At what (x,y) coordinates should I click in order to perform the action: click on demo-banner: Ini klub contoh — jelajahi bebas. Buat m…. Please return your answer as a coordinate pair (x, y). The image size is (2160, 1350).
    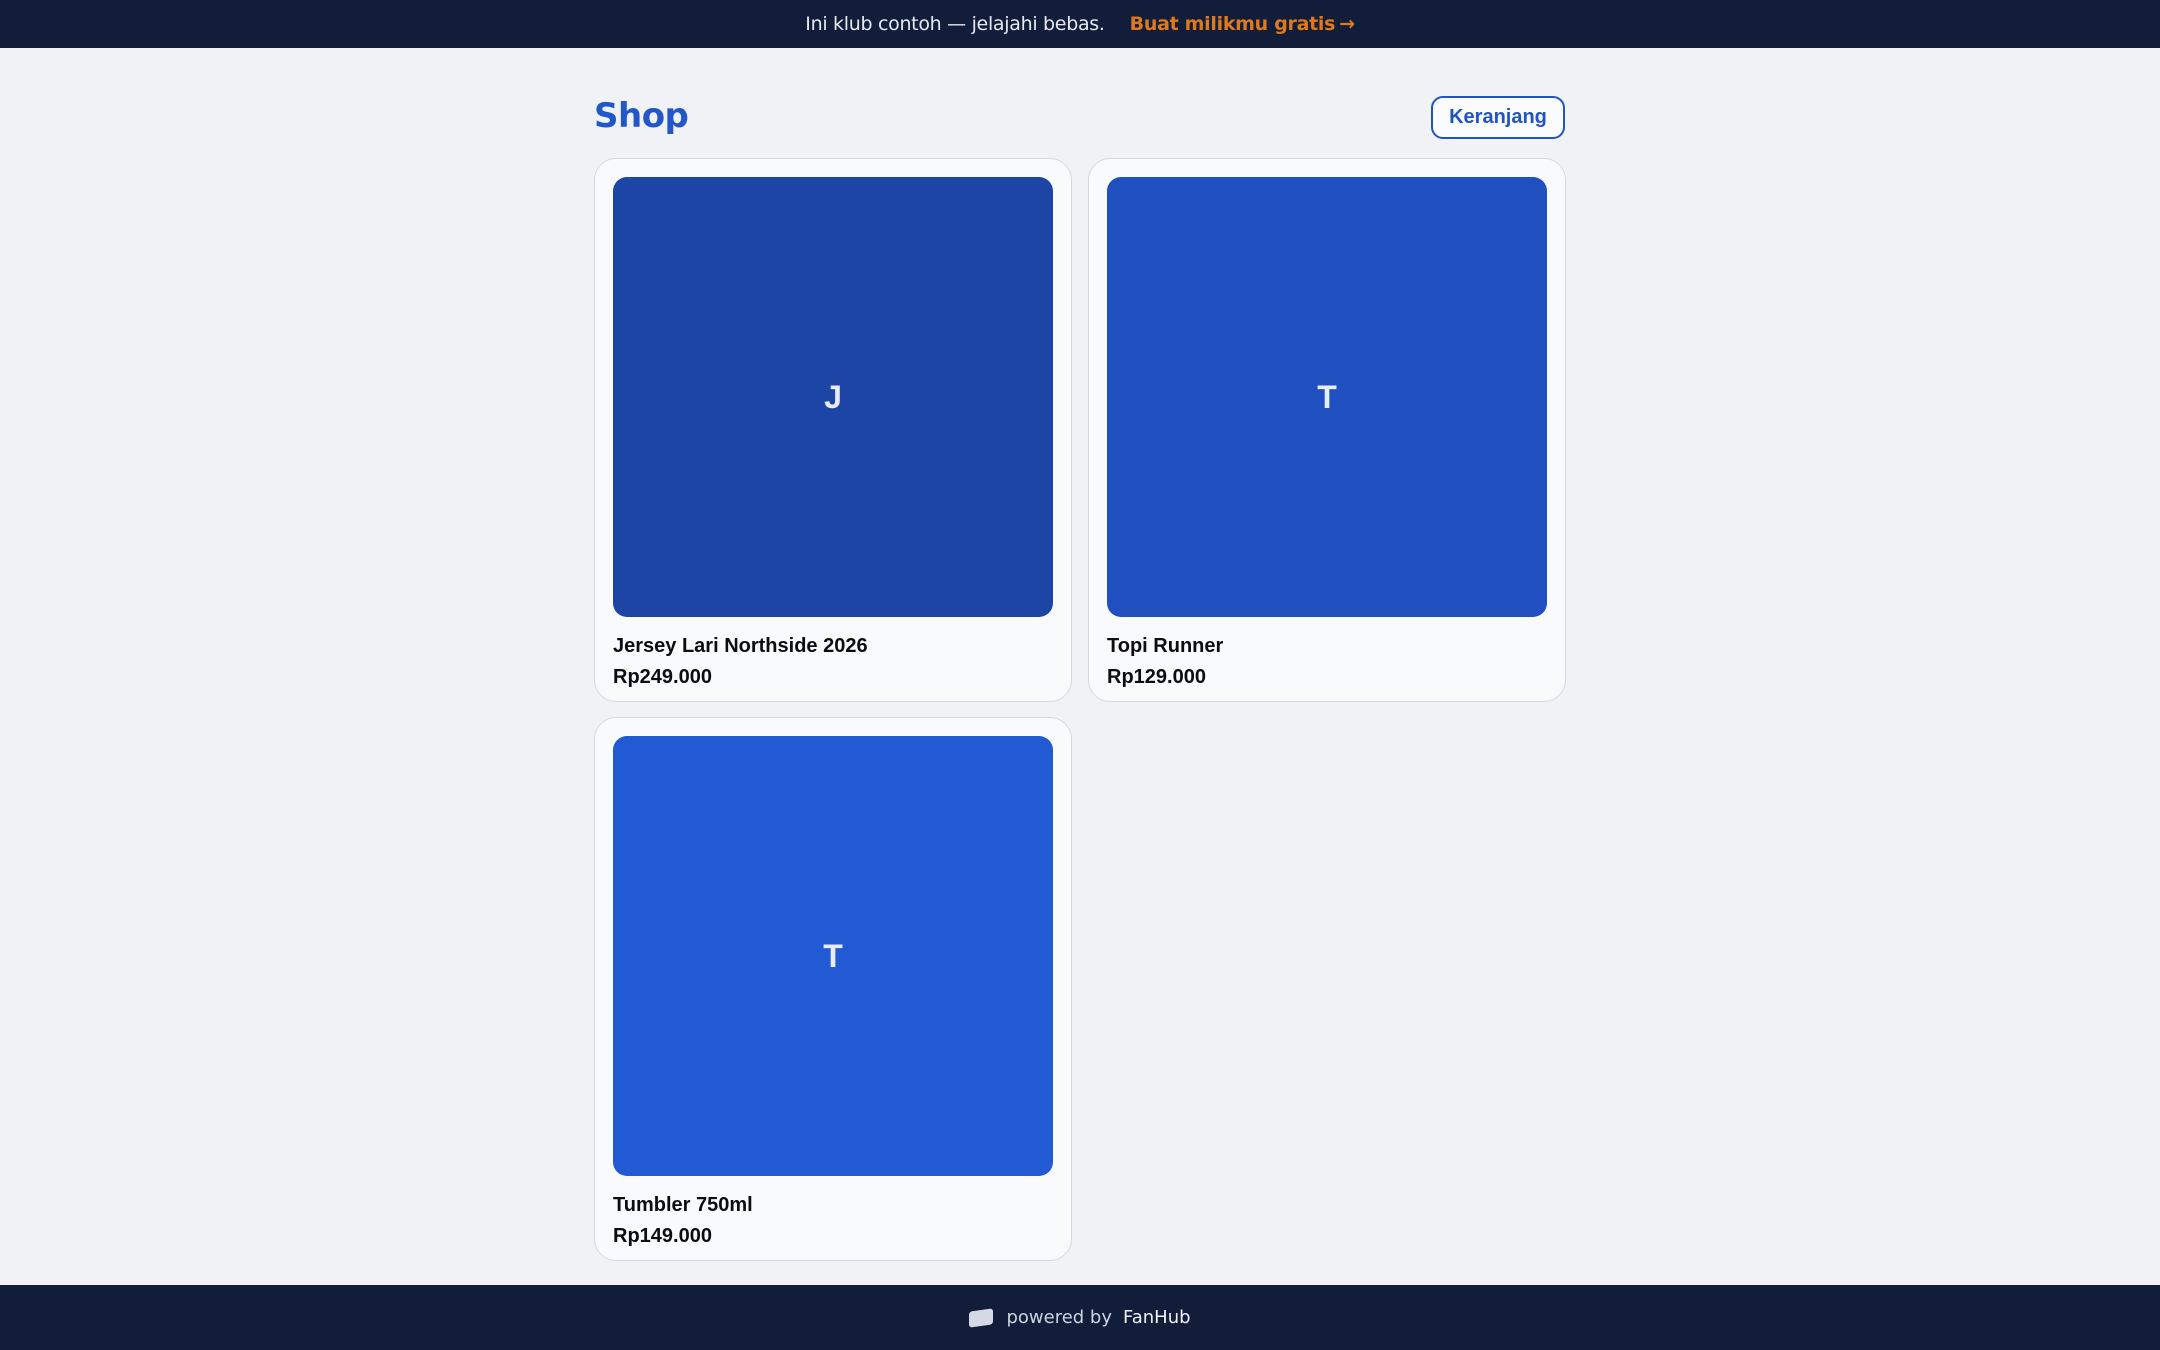
    Looking at the image, I should click on (1080, 24).